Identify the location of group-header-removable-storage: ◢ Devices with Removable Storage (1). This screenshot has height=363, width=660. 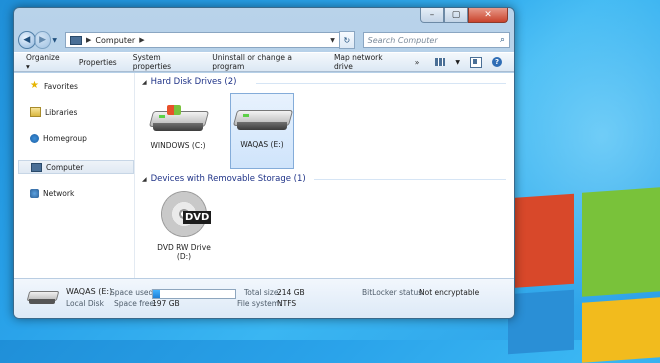
(224, 179).